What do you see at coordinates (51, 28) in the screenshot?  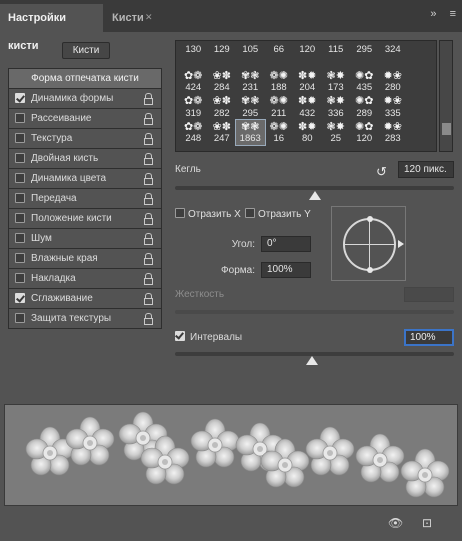 I see `tab-brush-settings: Настройки кисти` at bounding box center [51, 28].